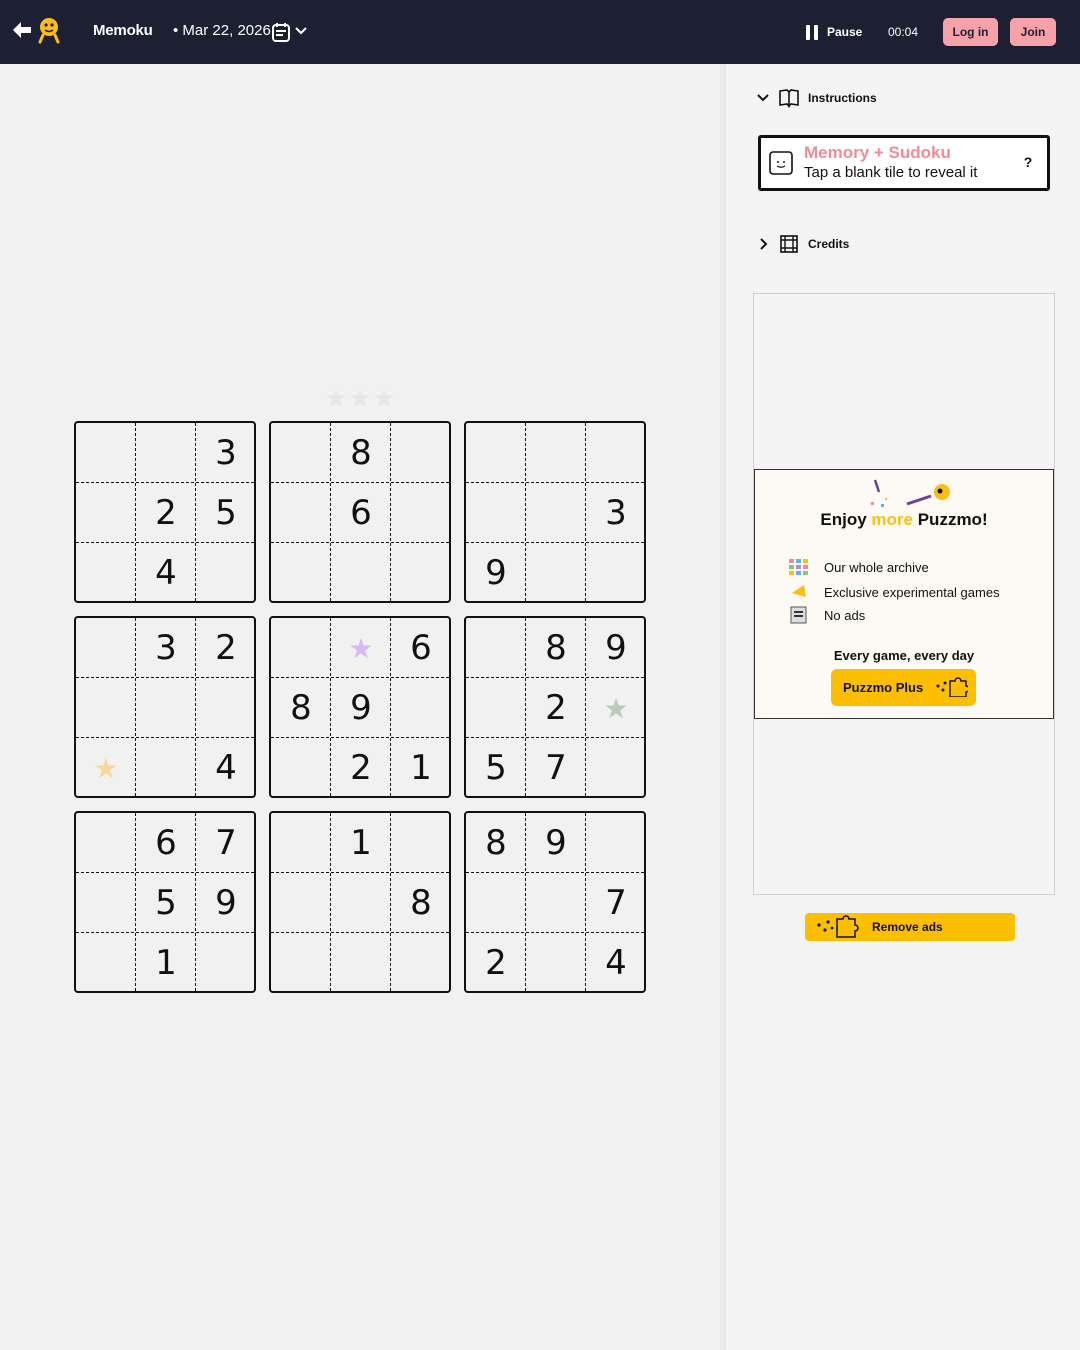 Image resolution: width=1080 pixels, height=1350 pixels. I want to click on pause-label: Pause, so click(845, 32).